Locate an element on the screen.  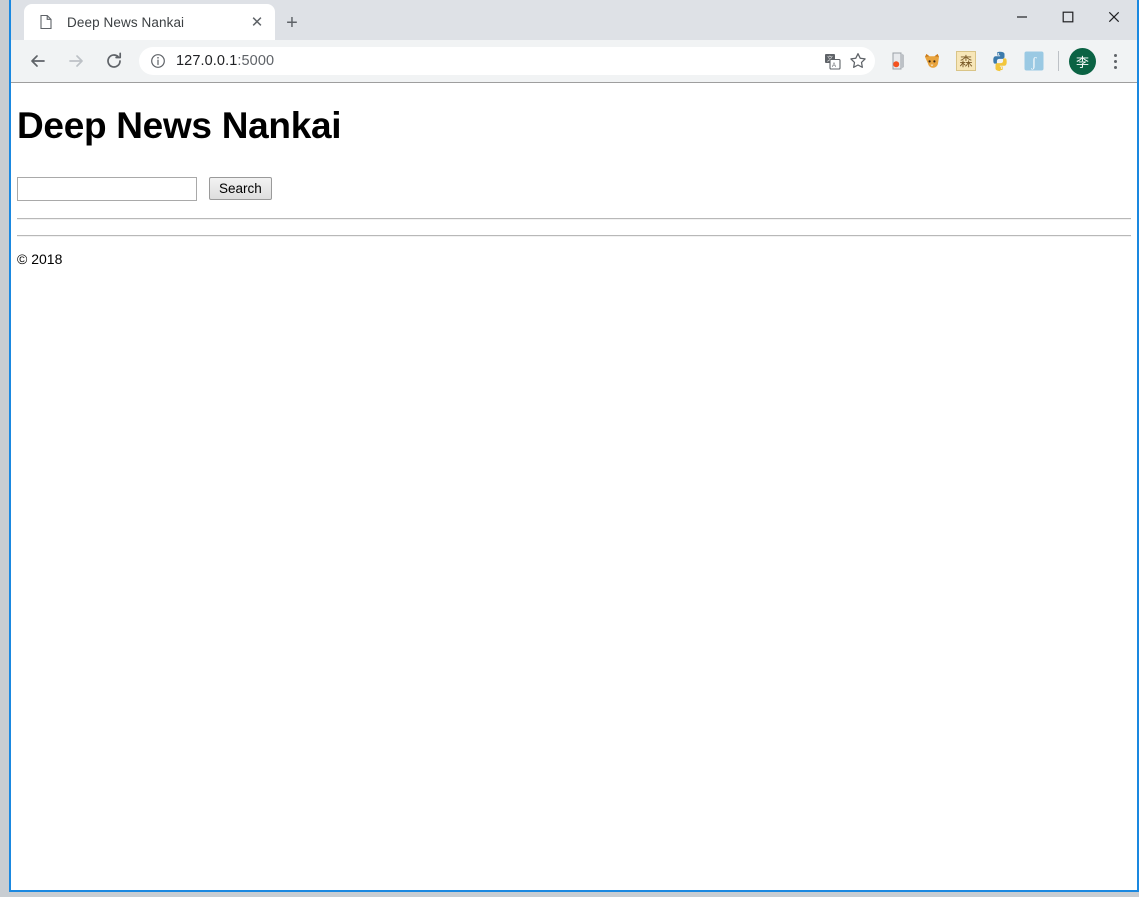
copyright-text: © 2018 is located at coordinates (40, 258).